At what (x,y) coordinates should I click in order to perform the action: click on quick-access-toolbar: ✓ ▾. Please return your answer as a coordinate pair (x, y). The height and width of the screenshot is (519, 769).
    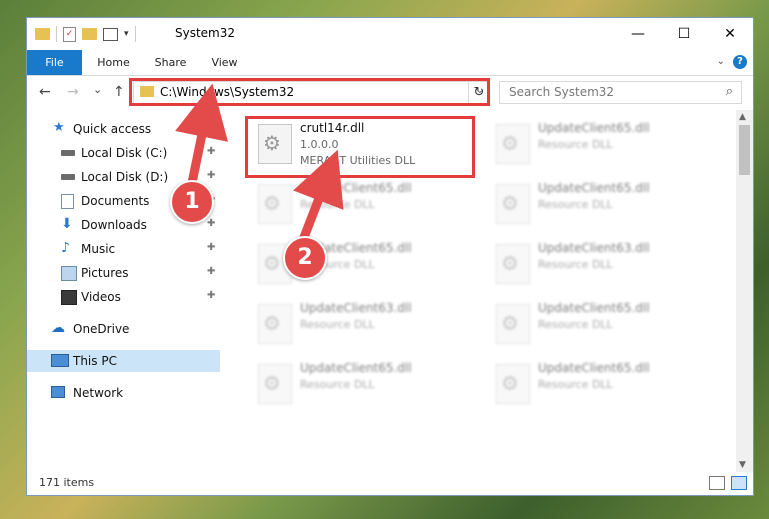
    Looking at the image, I should click on (85, 34).